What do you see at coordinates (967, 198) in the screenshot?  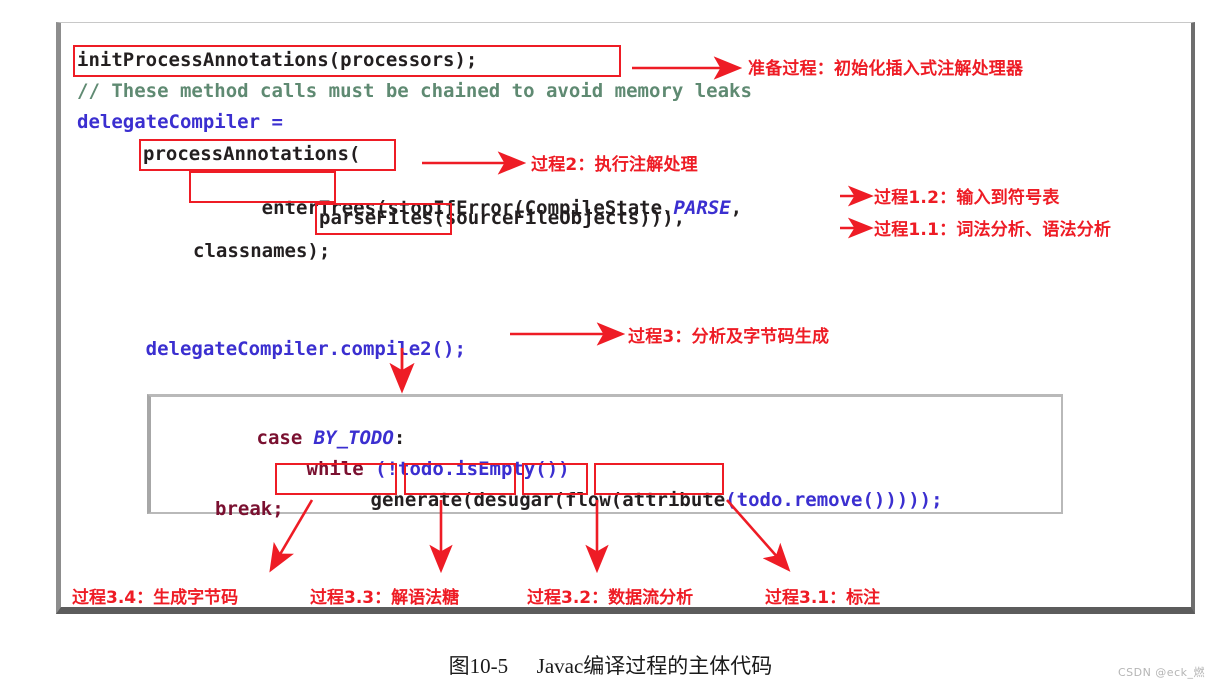 I see `annotation-process-1-2: 过程1.2：输入到符号表` at bounding box center [967, 198].